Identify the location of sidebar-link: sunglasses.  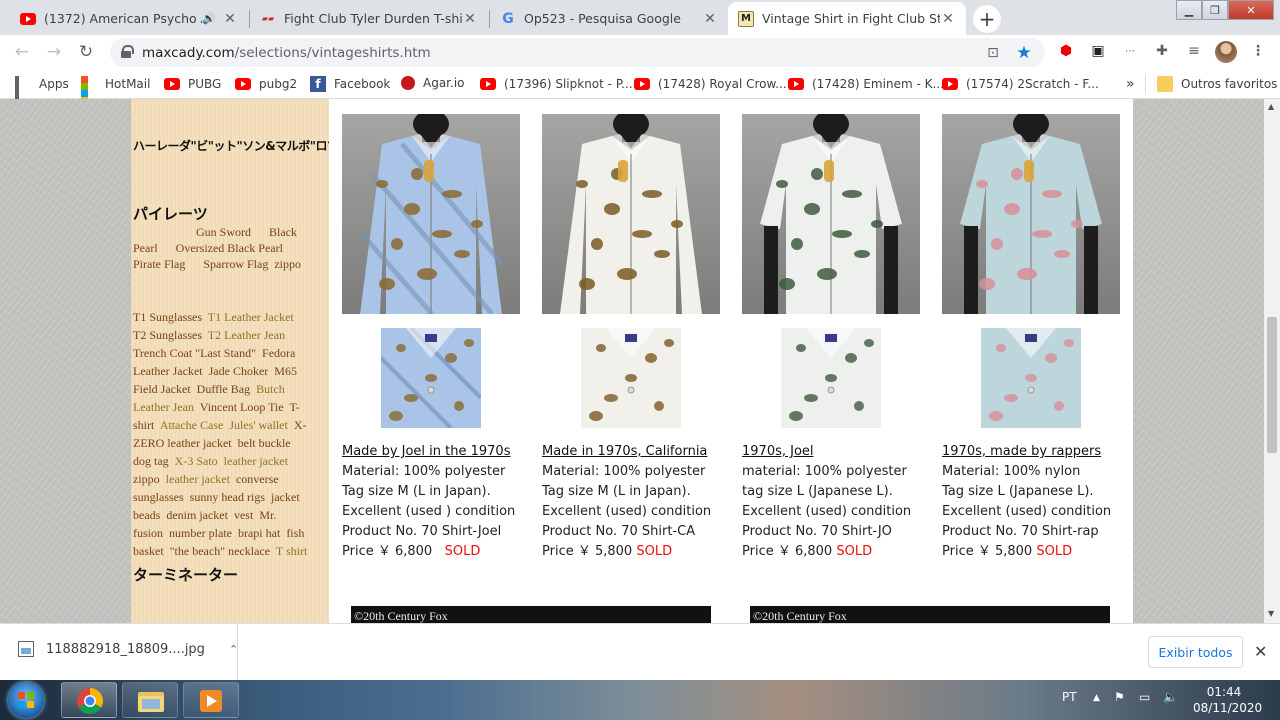
(158, 497).